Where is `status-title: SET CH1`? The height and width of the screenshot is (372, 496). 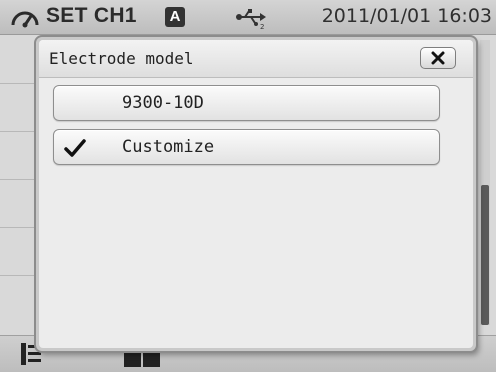
status-title: SET CH1 is located at coordinates (91, 15).